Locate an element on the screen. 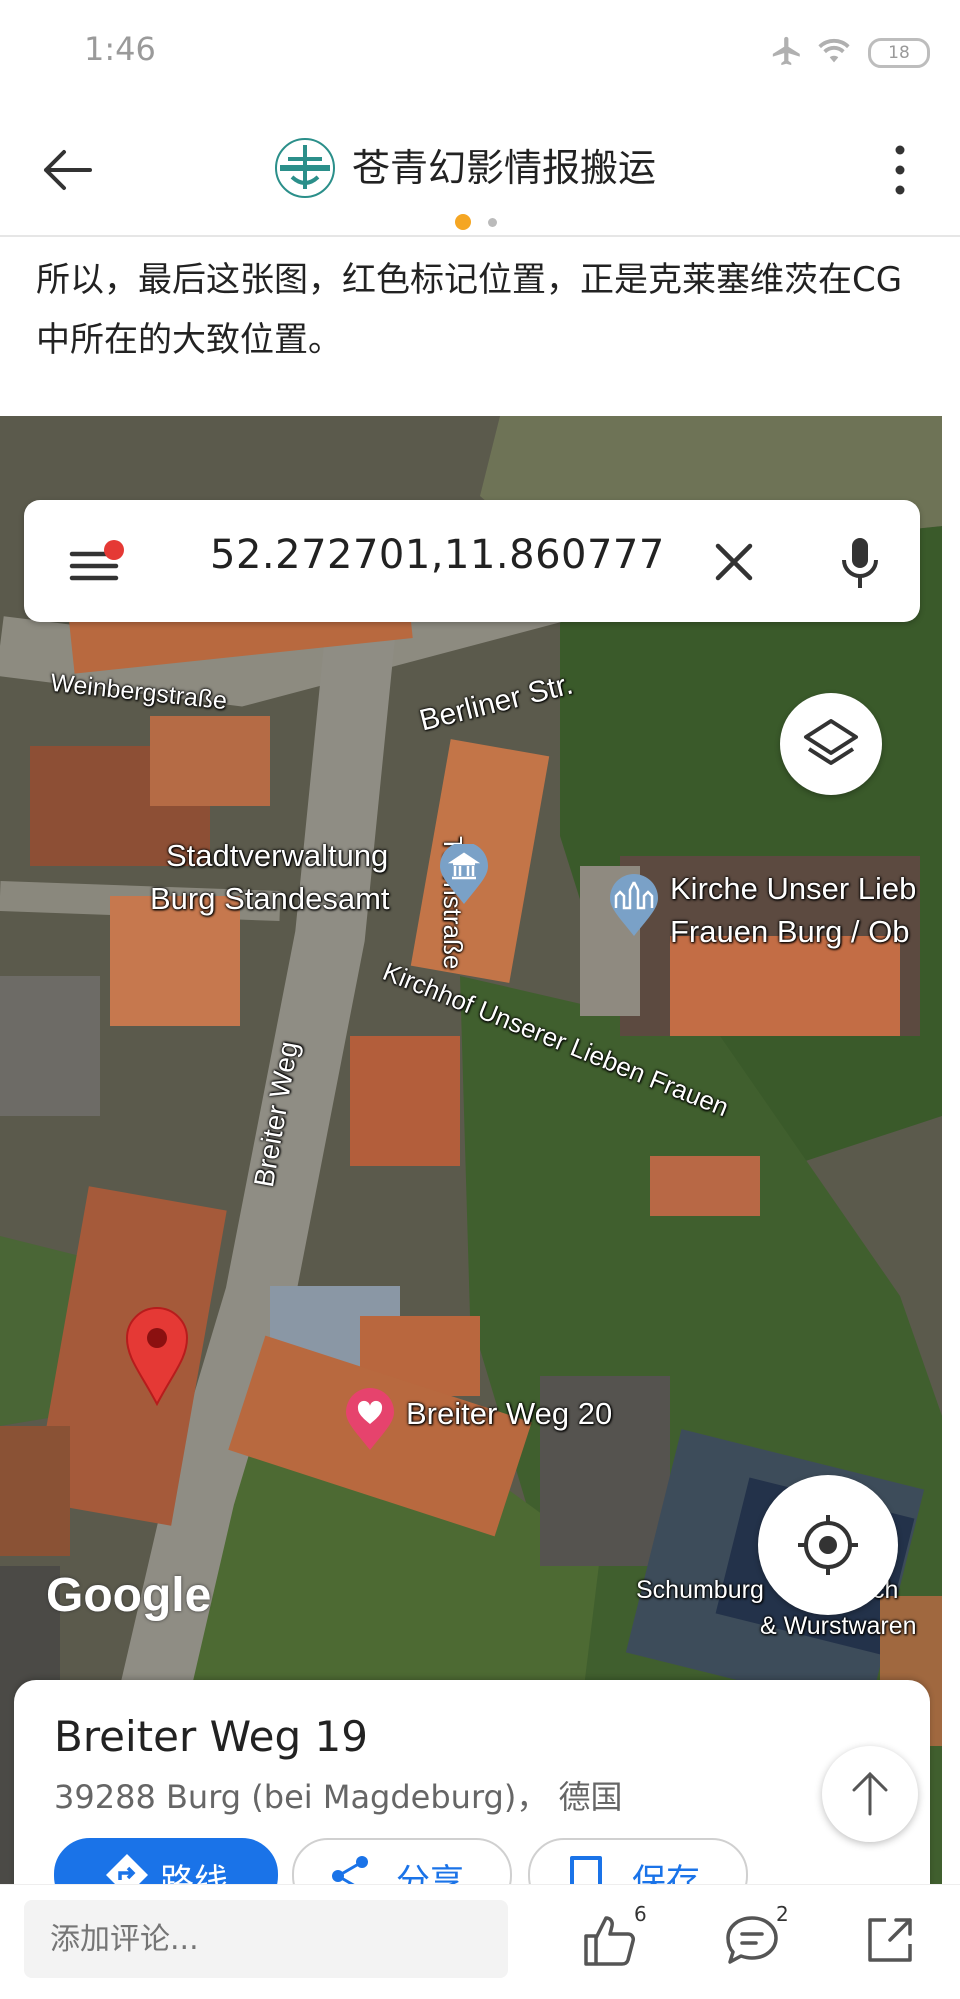 The image size is (960, 1999). map-label-breiter-weg-20: Breiter Weg 20 is located at coordinates (509, 1413).